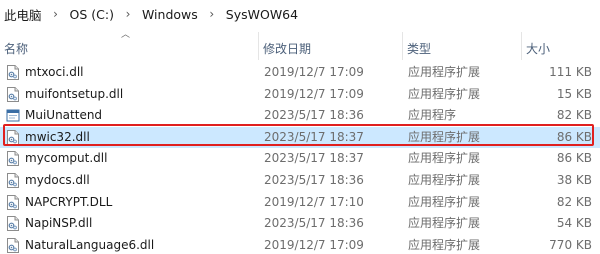 This screenshot has height=254, width=600. What do you see at coordinates (462, 46) in the screenshot?
I see `column-header-type: 类型` at bounding box center [462, 46].